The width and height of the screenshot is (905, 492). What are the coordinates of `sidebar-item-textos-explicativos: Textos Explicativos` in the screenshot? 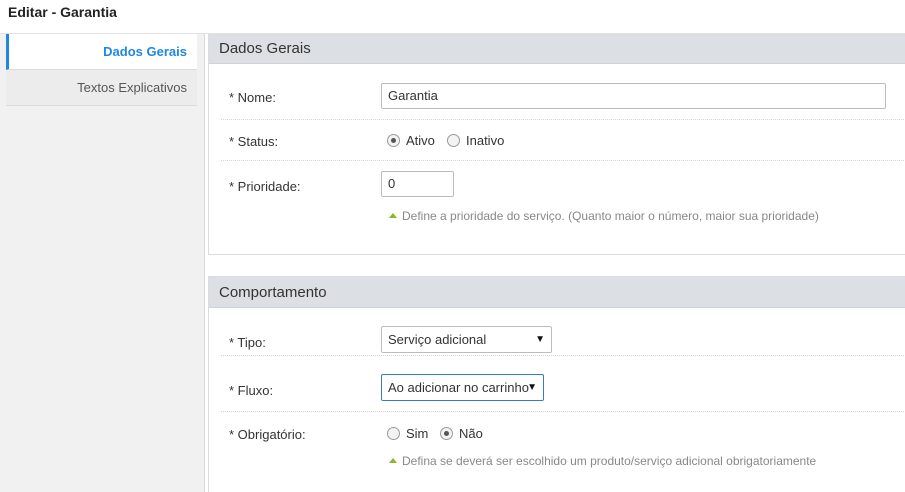 It's located at (101, 88).